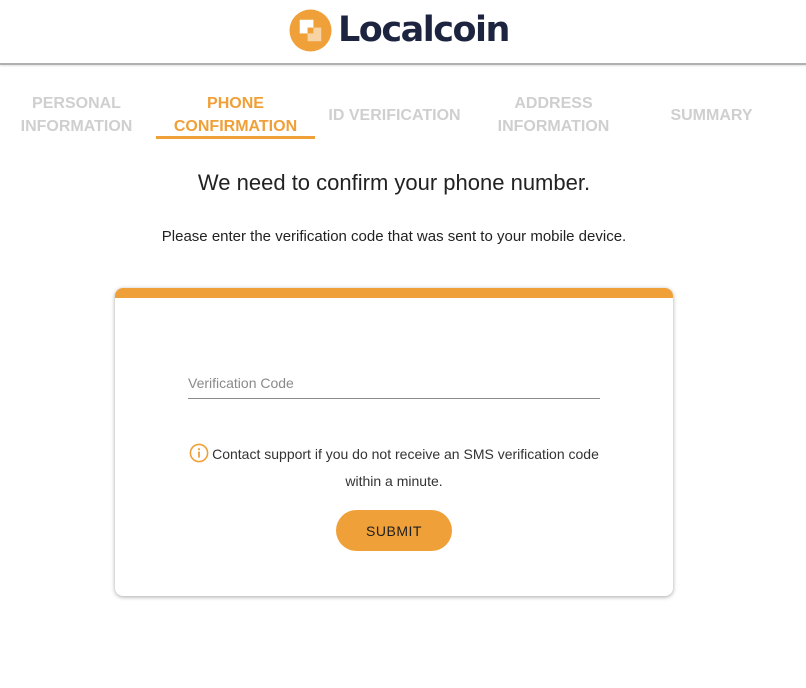  What do you see at coordinates (310, 30) in the screenshot?
I see `localcoin-logo-icon` at bounding box center [310, 30].